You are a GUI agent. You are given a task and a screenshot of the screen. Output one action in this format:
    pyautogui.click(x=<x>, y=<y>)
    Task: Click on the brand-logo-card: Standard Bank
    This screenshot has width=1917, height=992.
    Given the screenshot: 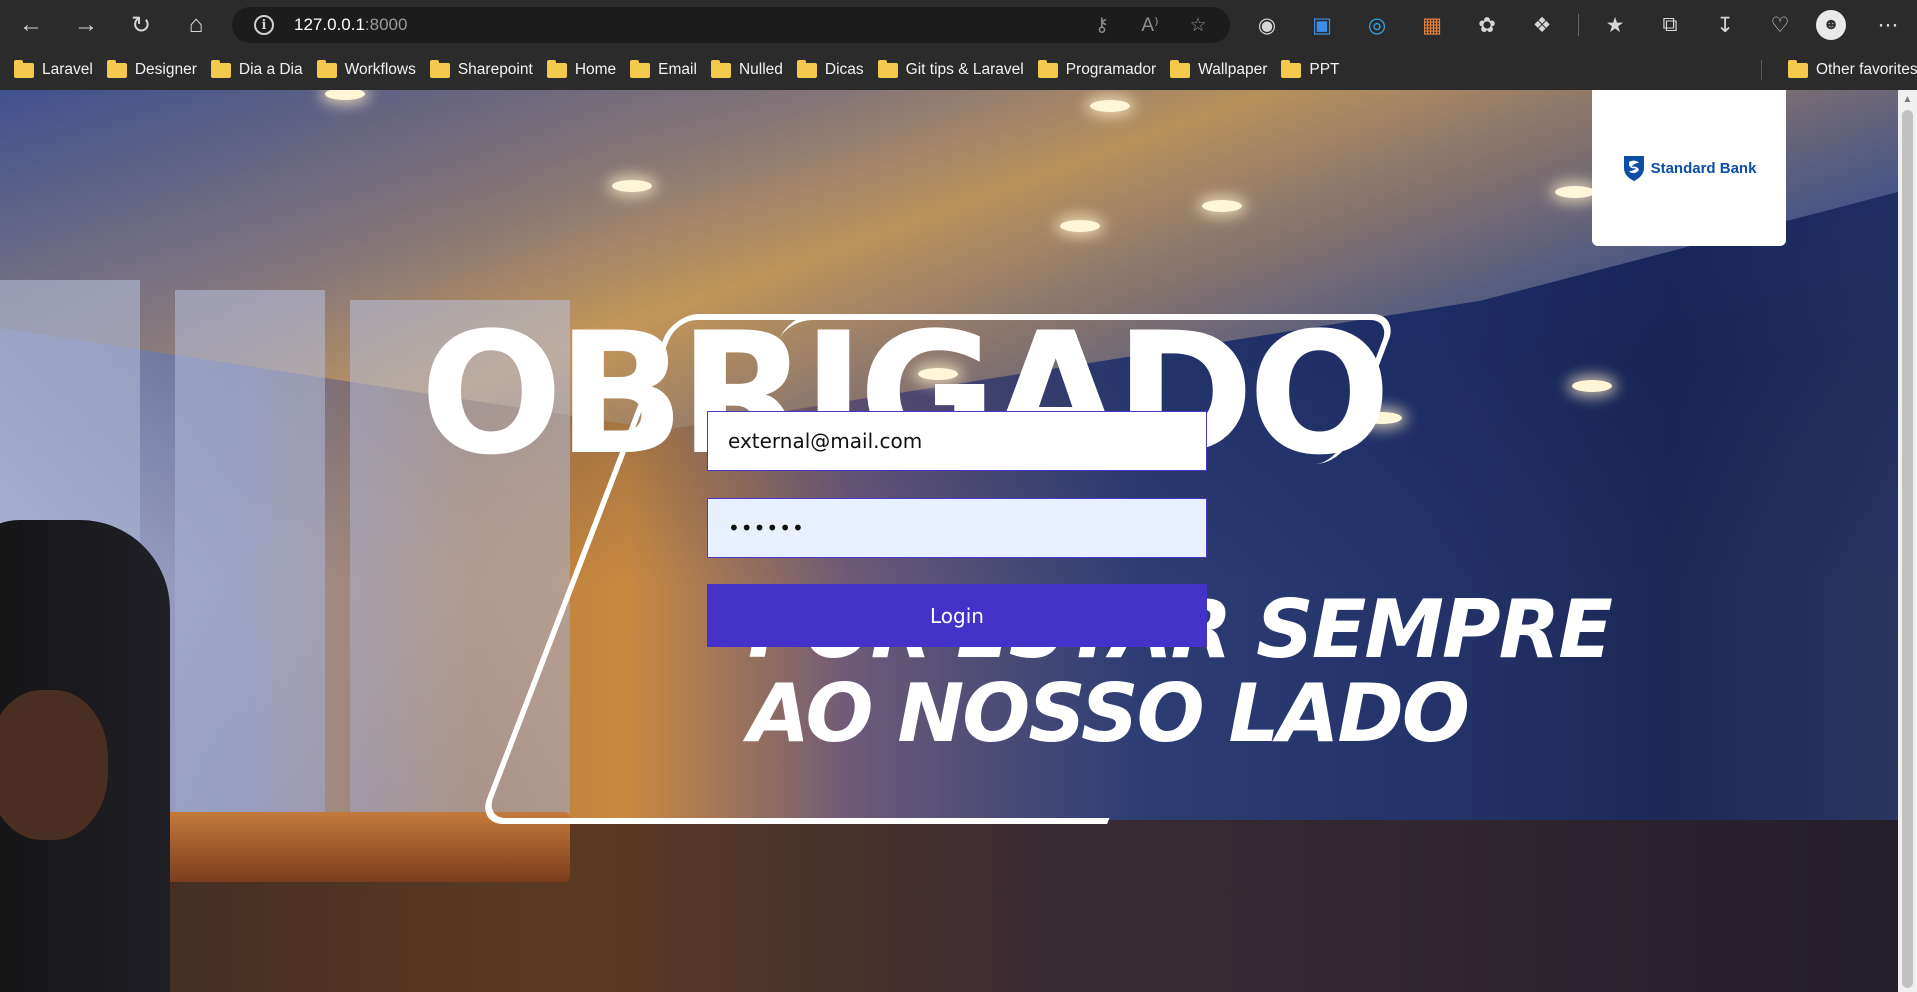 What is the action you would take?
    pyautogui.click(x=1689, y=168)
    